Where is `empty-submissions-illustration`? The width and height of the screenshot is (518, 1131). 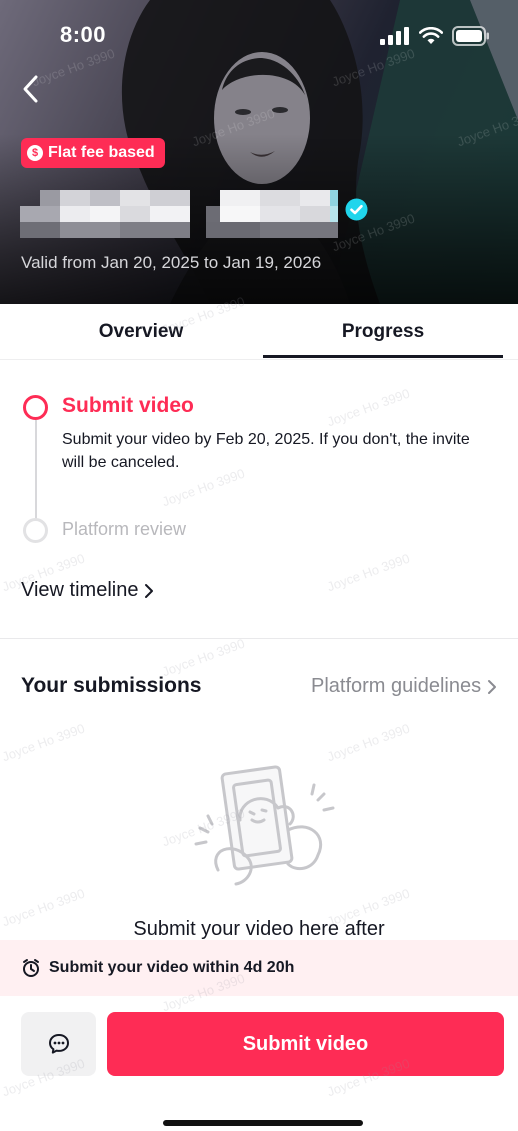 empty-submissions-illustration is located at coordinates (264, 825).